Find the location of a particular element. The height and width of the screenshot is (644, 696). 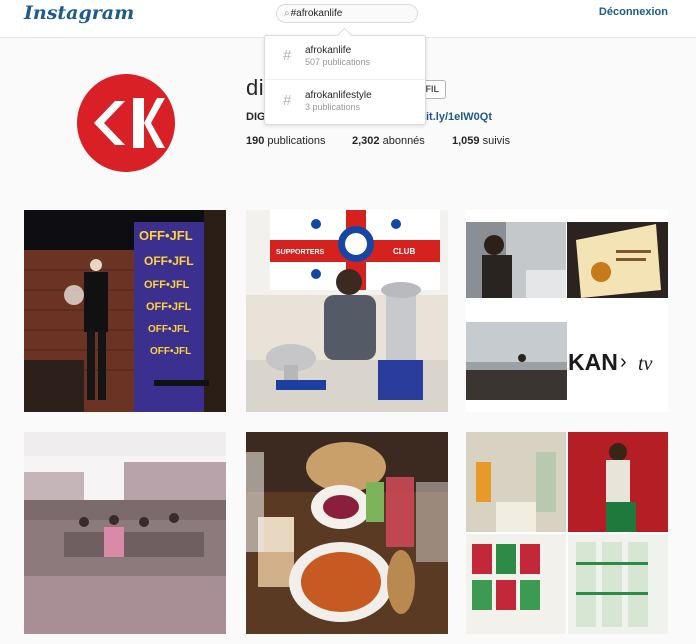

followers-label: abonnés is located at coordinates (403, 141).